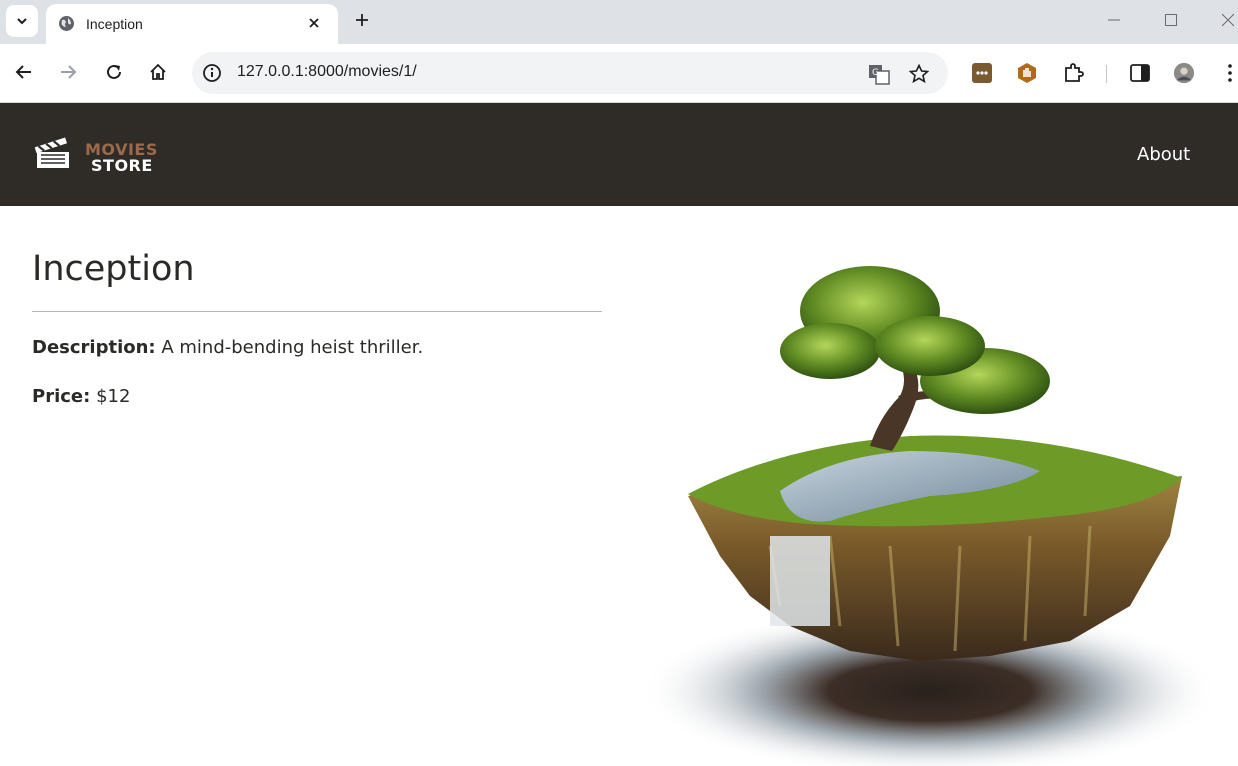 This screenshot has height=766, width=1238. I want to click on forward-button, so click(68, 72).